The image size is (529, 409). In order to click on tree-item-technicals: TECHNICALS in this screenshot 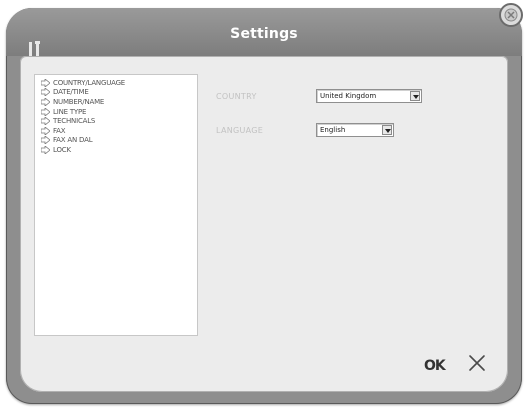, I will do `click(119, 121)`.